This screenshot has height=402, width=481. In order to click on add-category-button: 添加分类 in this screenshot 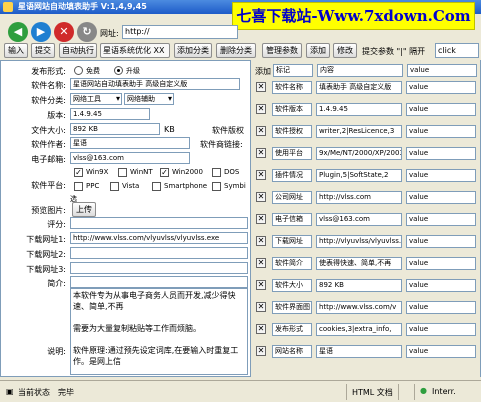, I will do `click(193, 50)`.